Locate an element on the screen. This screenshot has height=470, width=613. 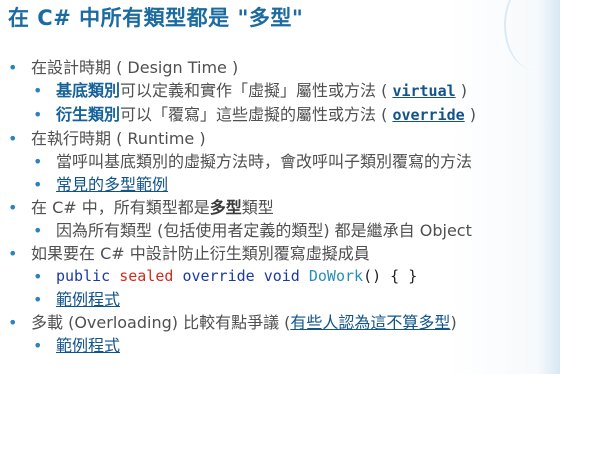
common-polymorphism-example-link: 常見的多型範例 is located at coordinates (112, 184).